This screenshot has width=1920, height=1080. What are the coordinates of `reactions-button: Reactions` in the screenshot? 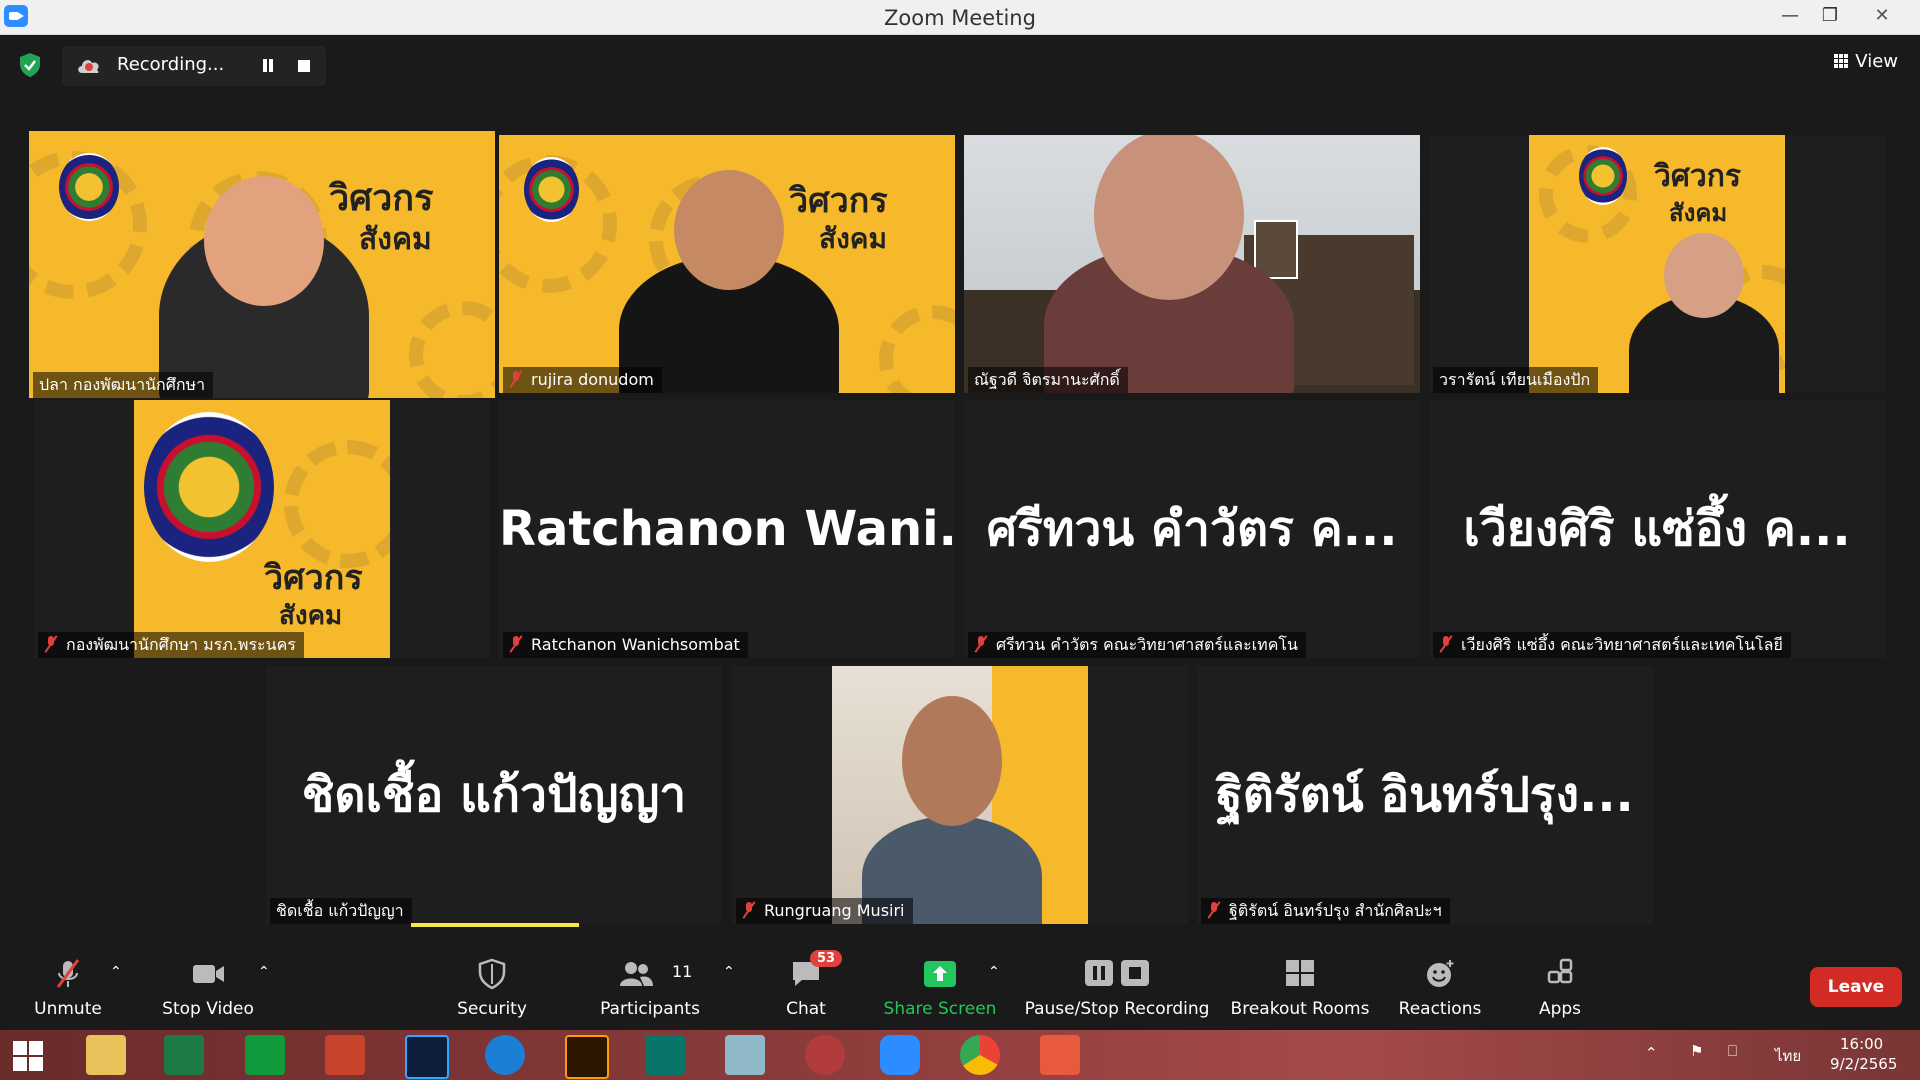 It's located at (1440, 990).